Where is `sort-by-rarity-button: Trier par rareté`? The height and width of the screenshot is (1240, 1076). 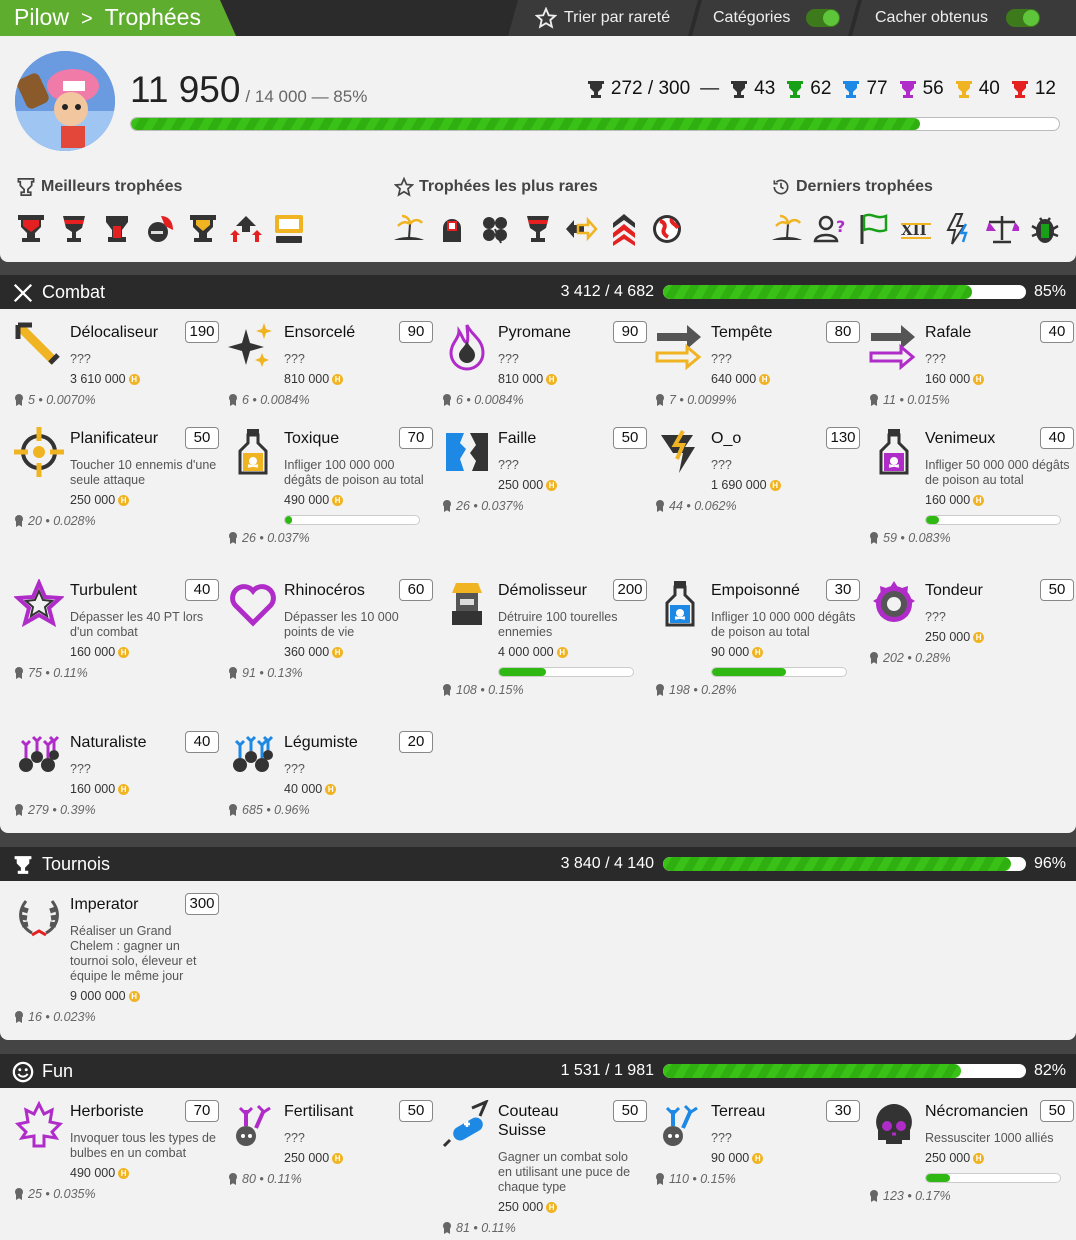 sort-by-rarity-button: Trier par rareté is located at coordinates (603, 18).